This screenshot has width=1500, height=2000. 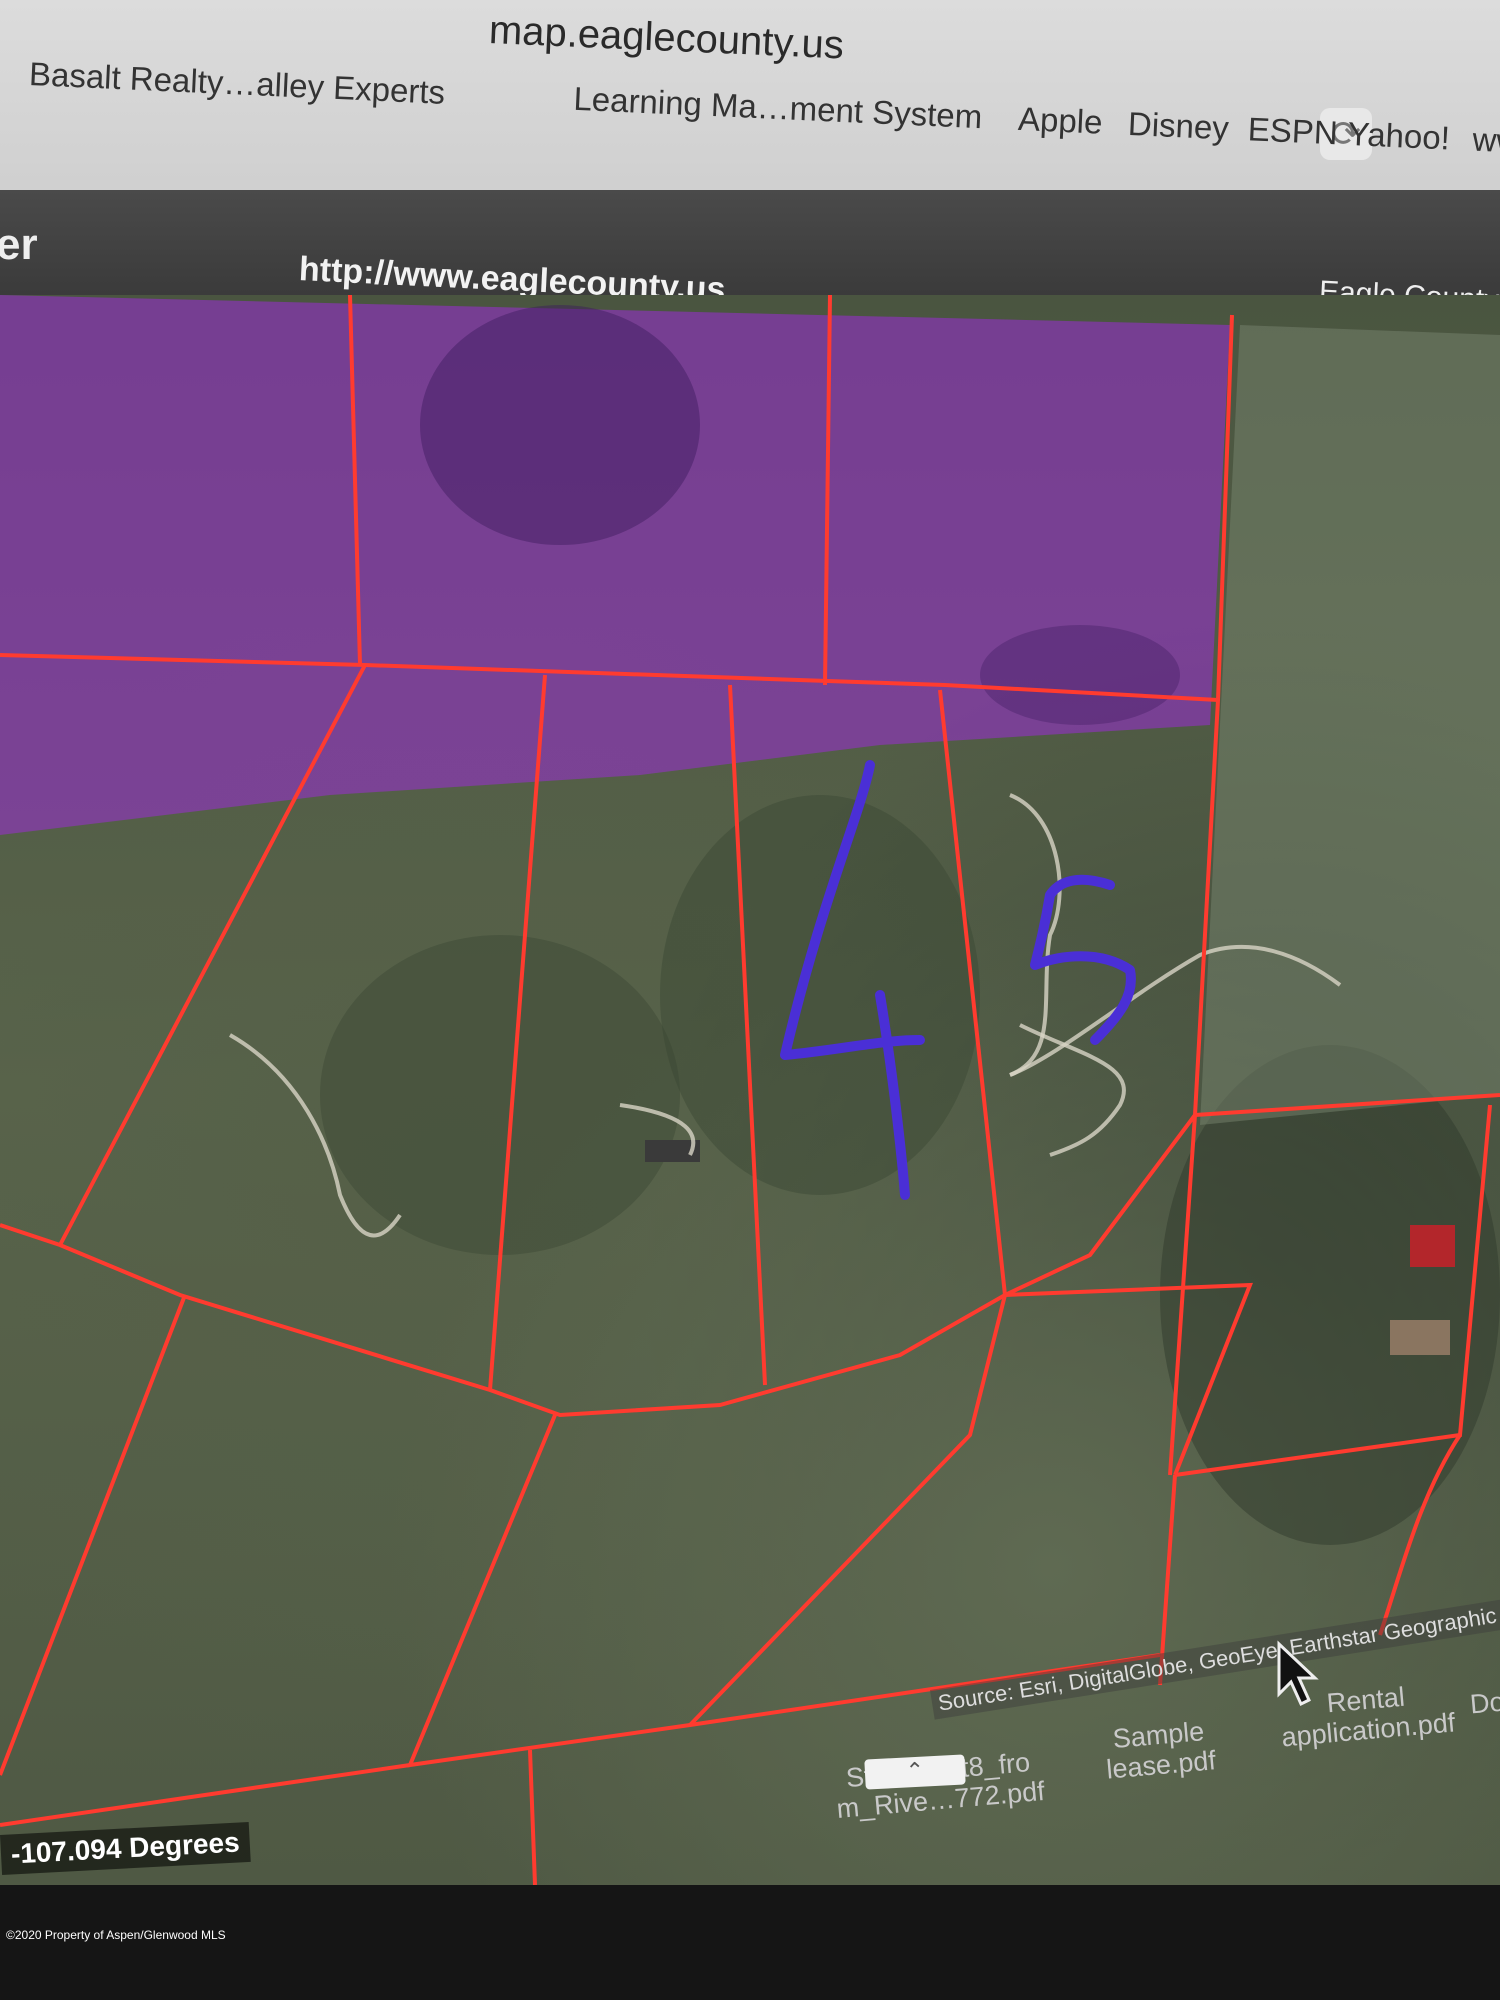 What do you see at coordinates (1292, 131) in the screenshot?
I see `bookmark-espn: ESPN` at bounding box center [1292, 131].